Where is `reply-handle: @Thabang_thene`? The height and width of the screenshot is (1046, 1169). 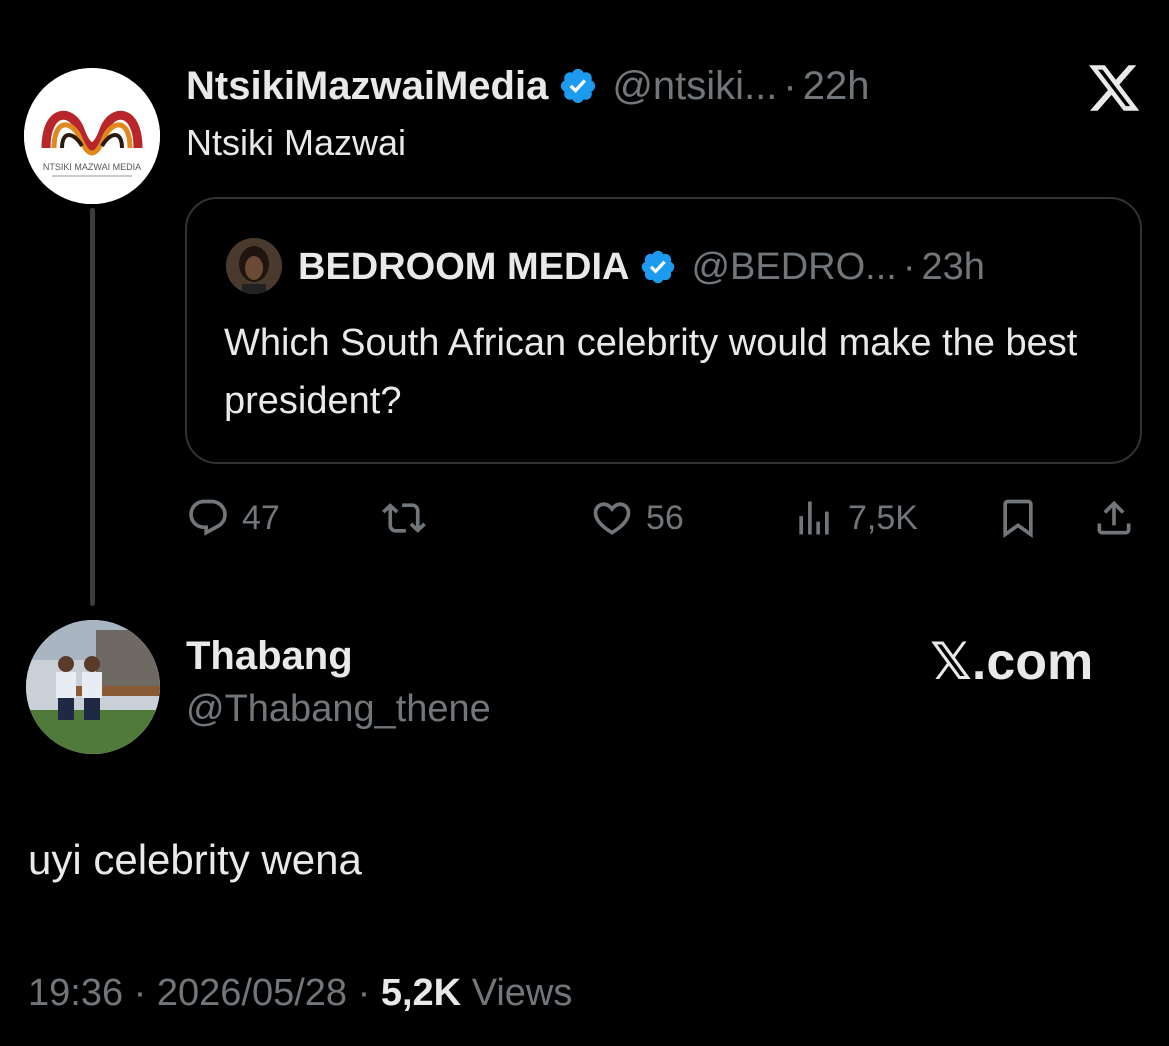
reply-handle: @Thabang_thene is located at coordinates (338, 709).